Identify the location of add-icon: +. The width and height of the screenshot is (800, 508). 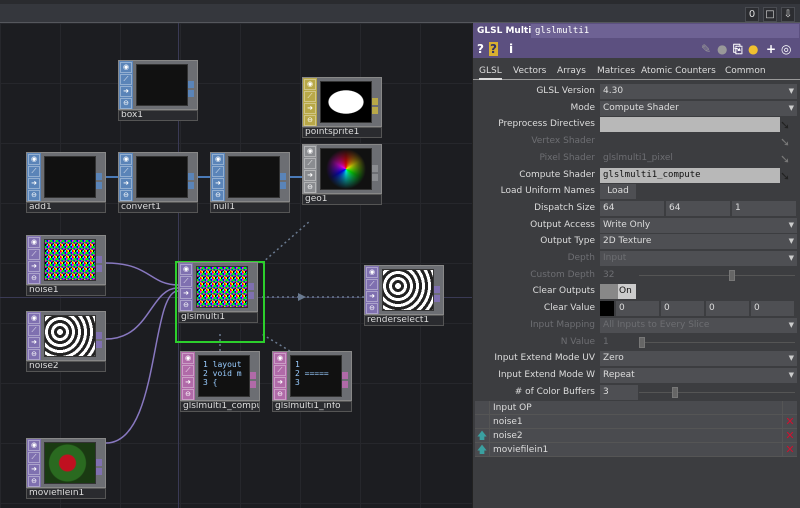
(771, 49).